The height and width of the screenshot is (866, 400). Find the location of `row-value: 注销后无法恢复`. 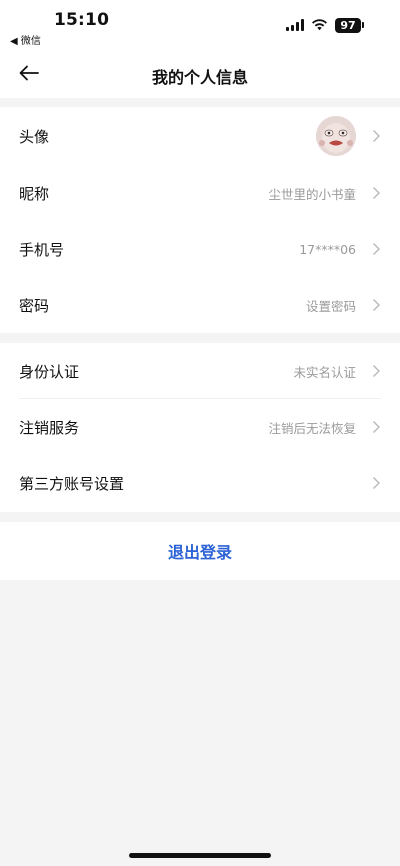

row-value: 注销后无法恢复 is located at coordinates (312, 428).